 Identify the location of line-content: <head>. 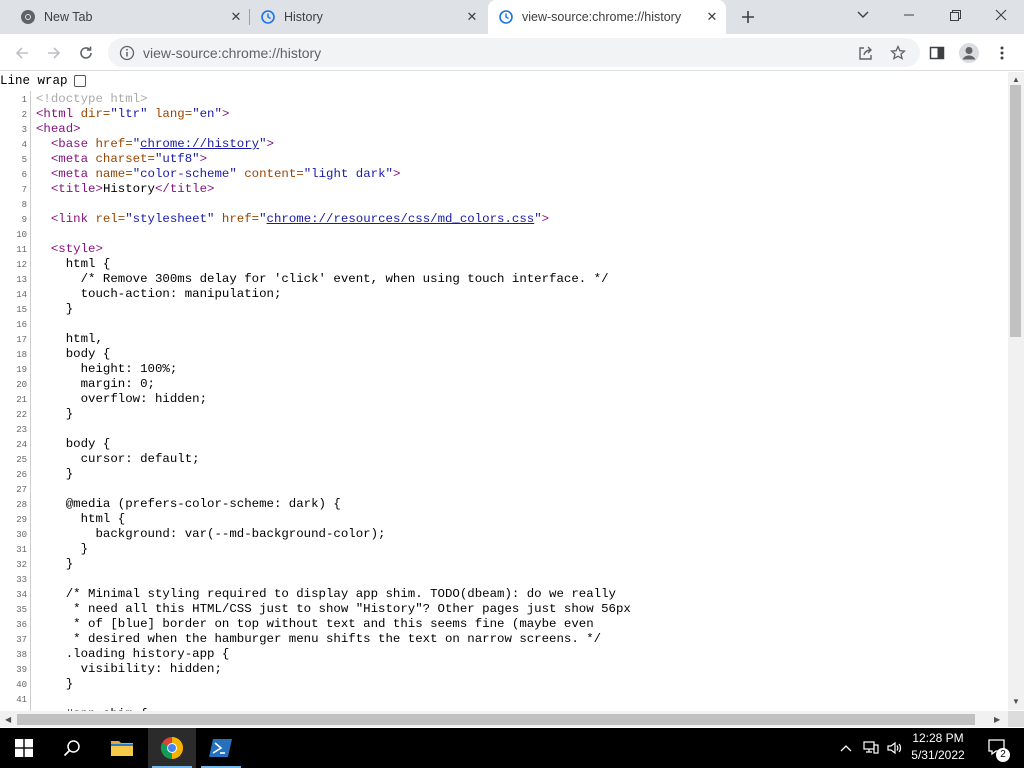
(58, 129).